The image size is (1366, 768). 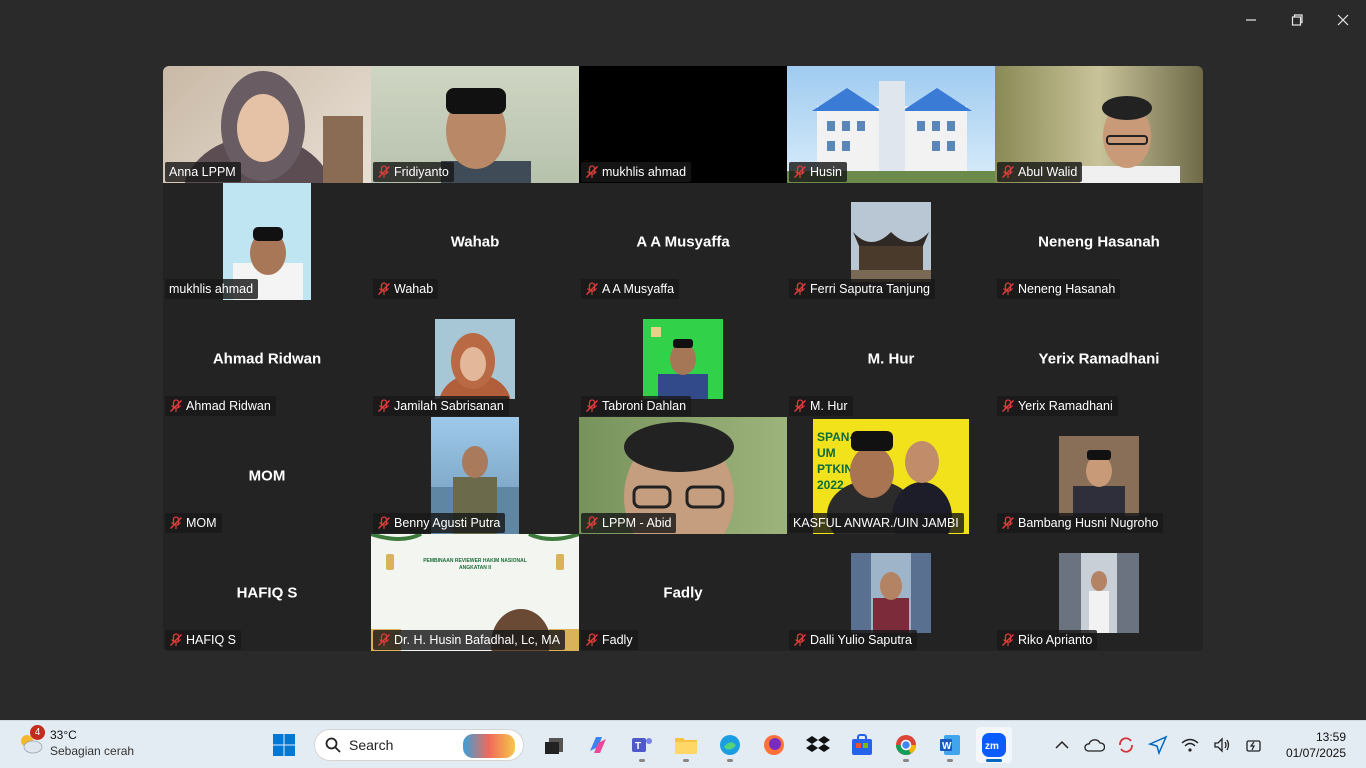 What do you see at coordinates (598, 745) in the screenshot?
I see `copilot-button` at bounding box center [598, 745].